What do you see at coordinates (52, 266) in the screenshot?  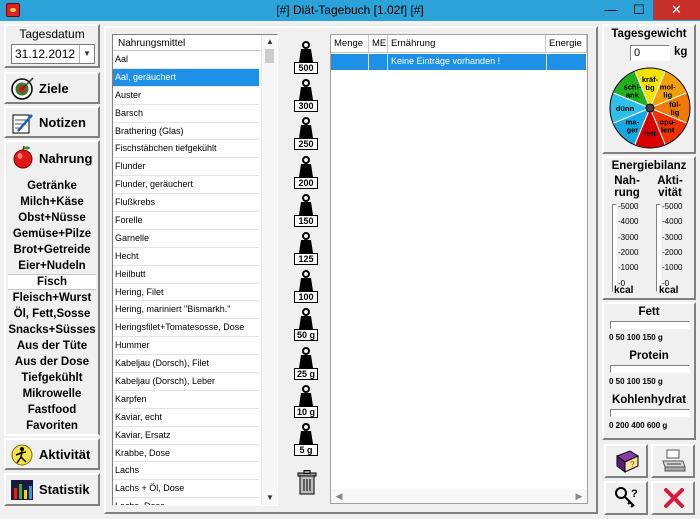 I see `category-item: Eier+Nudeln` at bounding box center [52, 266].